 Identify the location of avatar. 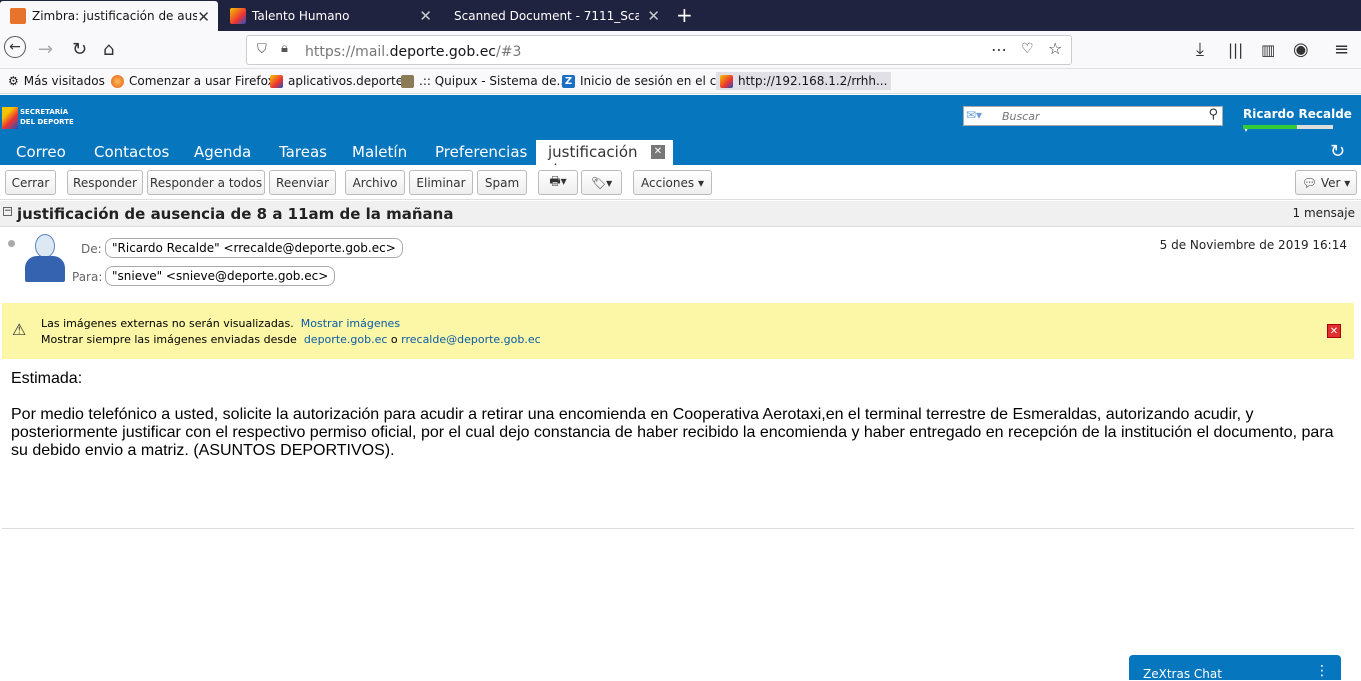
(45, 258).